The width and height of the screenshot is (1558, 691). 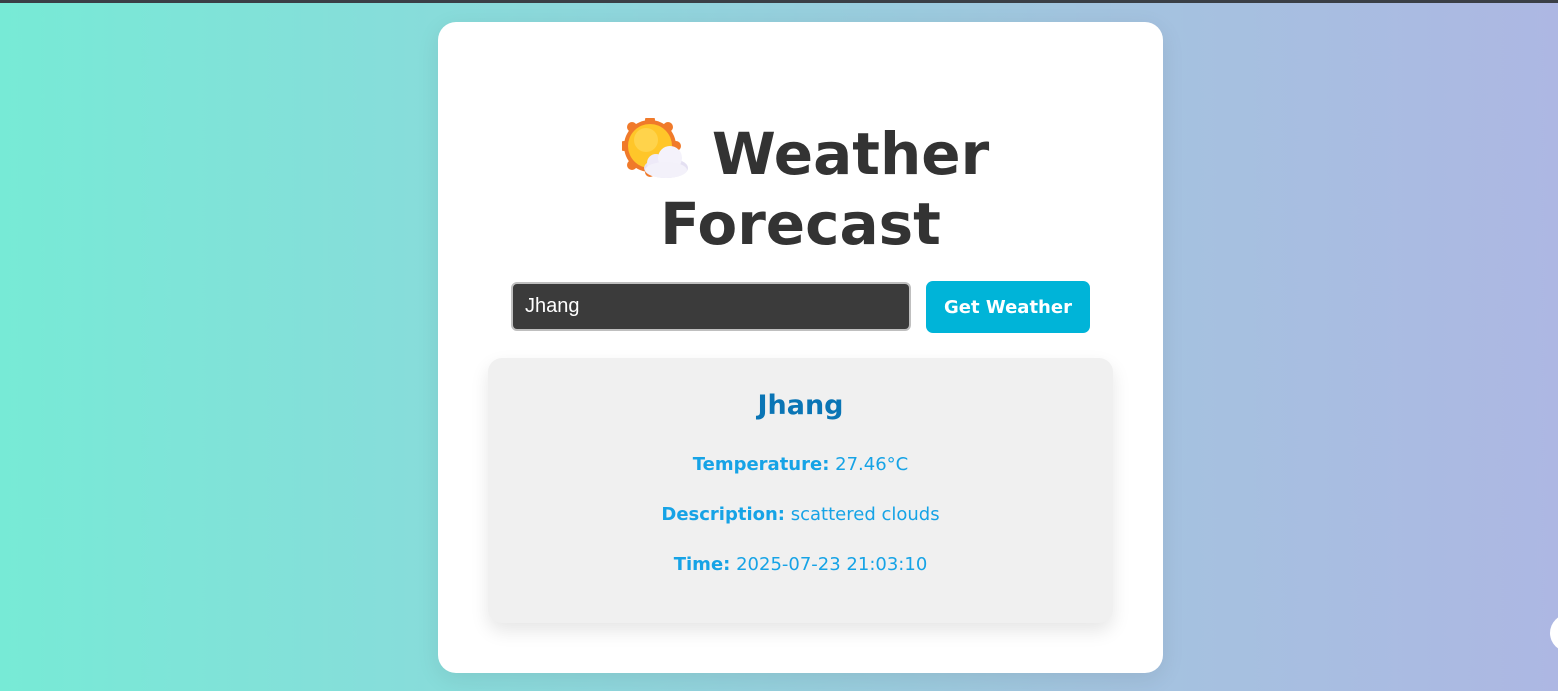 I want to click on sun-behind-cloud-icon, so click(x=654, y=147).